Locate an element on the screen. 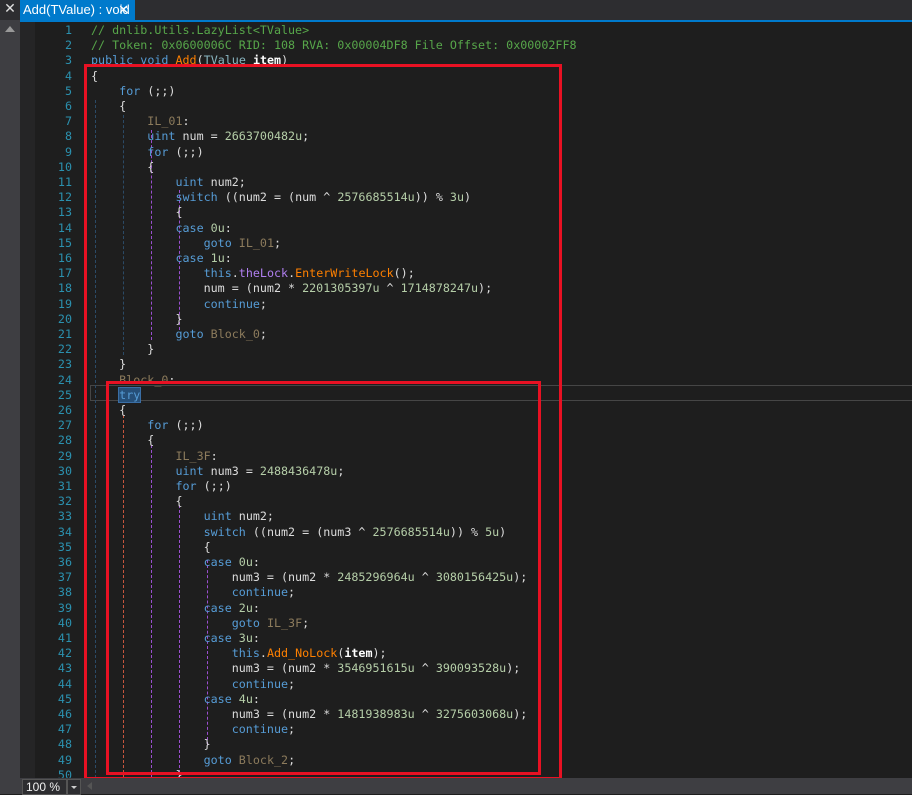 The height and width of the screenshot is (795, 912). line-number: 12 is located at coordinates (64, 197).